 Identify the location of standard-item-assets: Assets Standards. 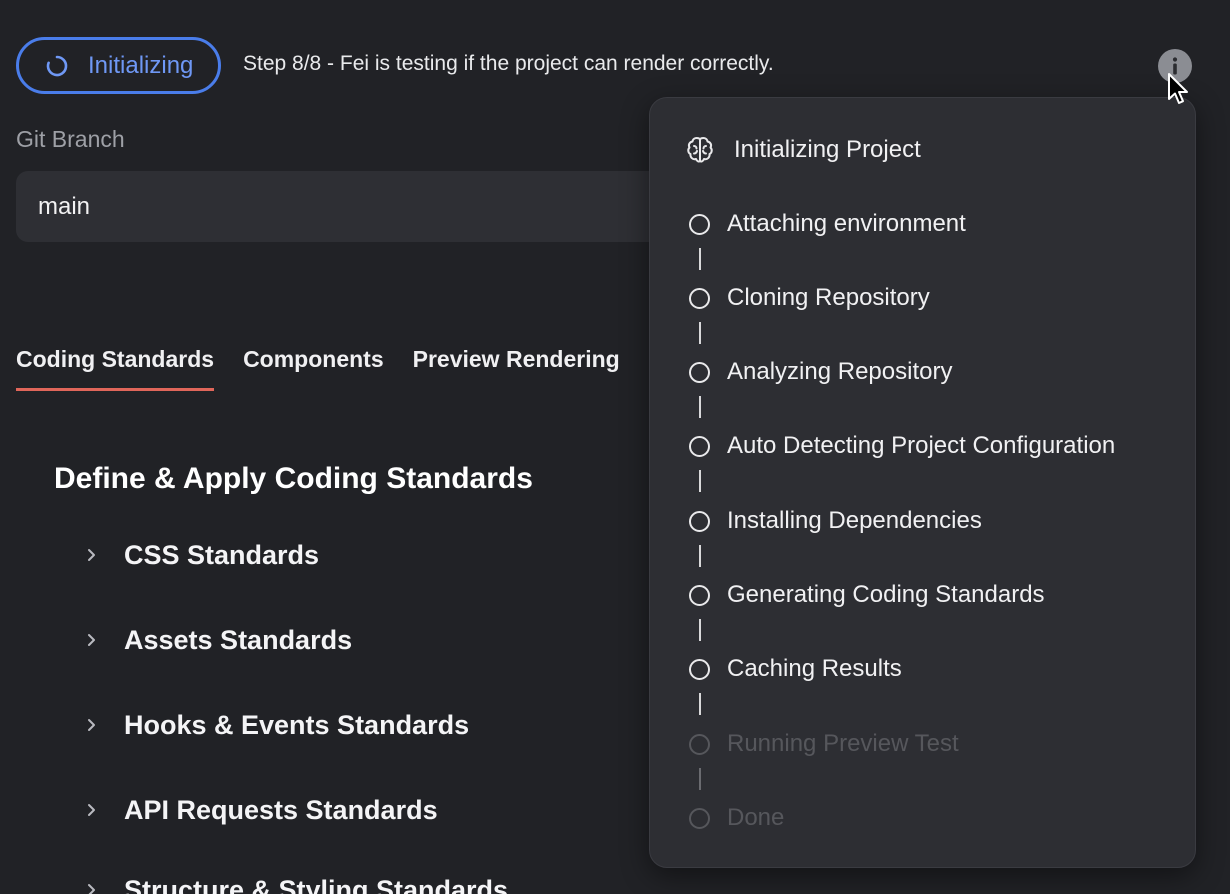
(219, 640).